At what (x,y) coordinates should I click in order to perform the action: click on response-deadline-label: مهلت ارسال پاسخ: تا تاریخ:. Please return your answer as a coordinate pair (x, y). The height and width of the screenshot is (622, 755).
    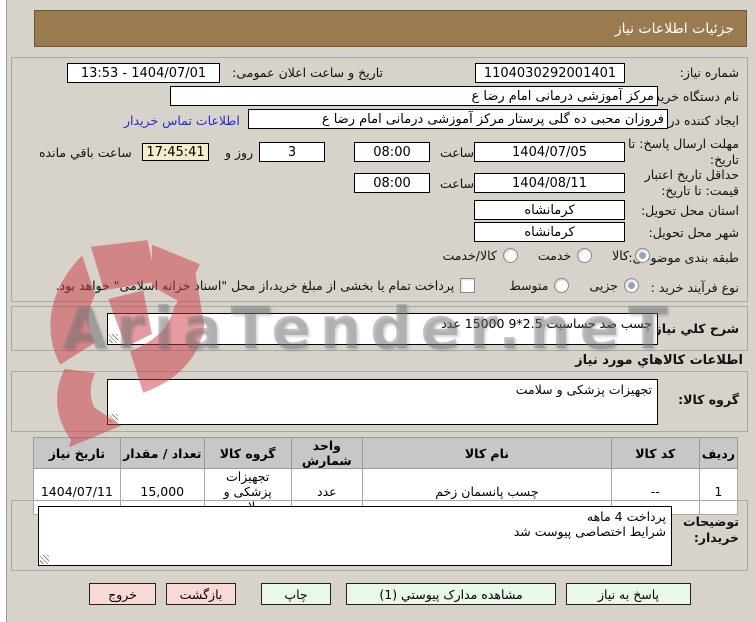
    Looking at the image, I should click on (683, 152).